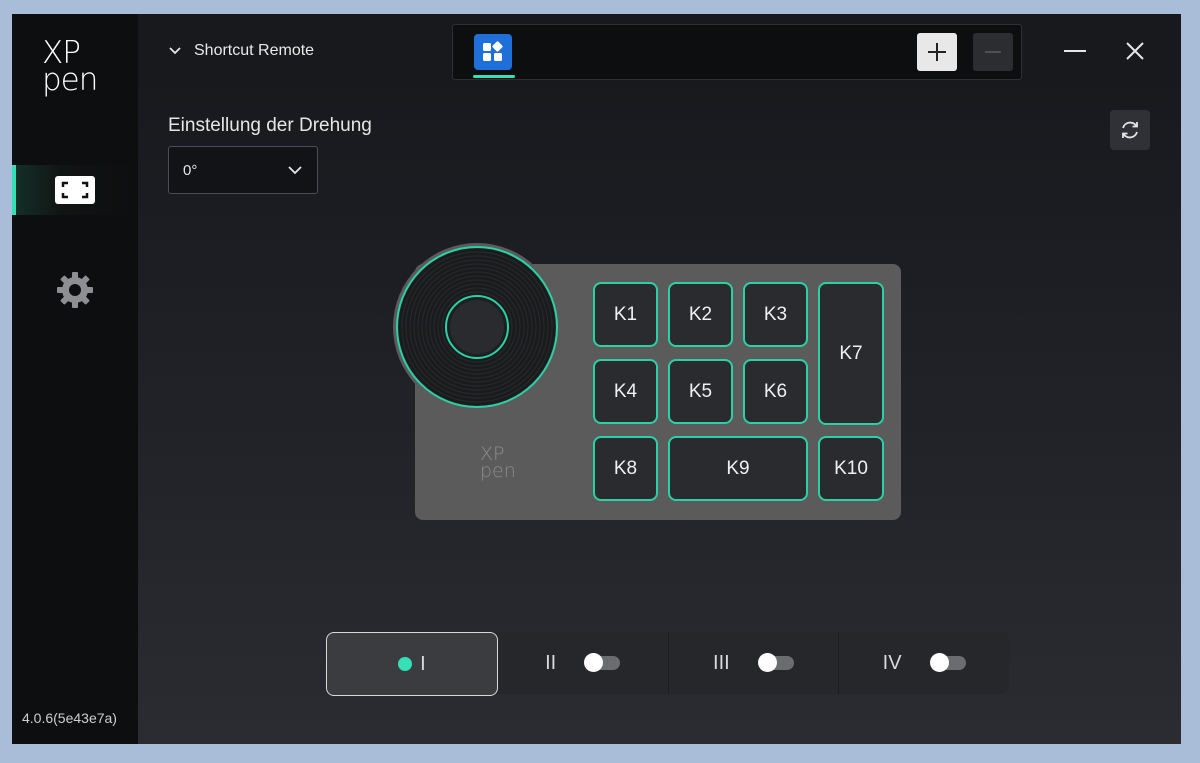 The height and width of the screenshot is (763, 1200). I want to click on mode-label: I, so click(423, 663).